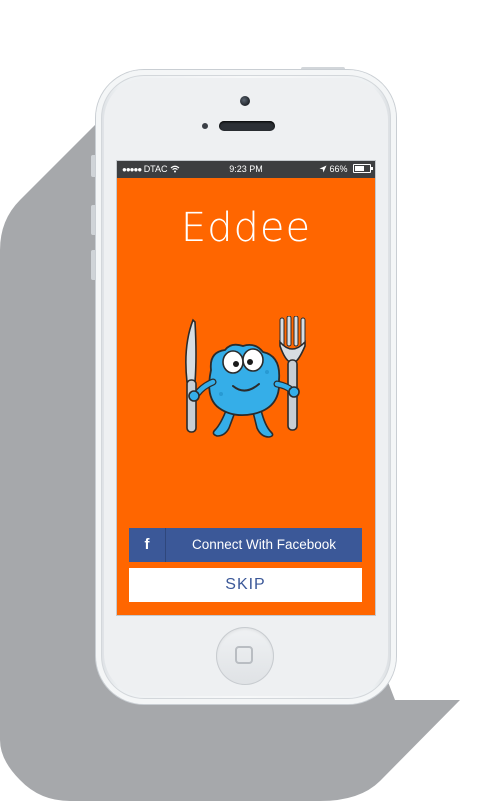 Image resolution: width=497 pixels, height=801 pixels. Describe the element at coordinates (191, 375) in the screenshot. I see `knife-icon` at that location.